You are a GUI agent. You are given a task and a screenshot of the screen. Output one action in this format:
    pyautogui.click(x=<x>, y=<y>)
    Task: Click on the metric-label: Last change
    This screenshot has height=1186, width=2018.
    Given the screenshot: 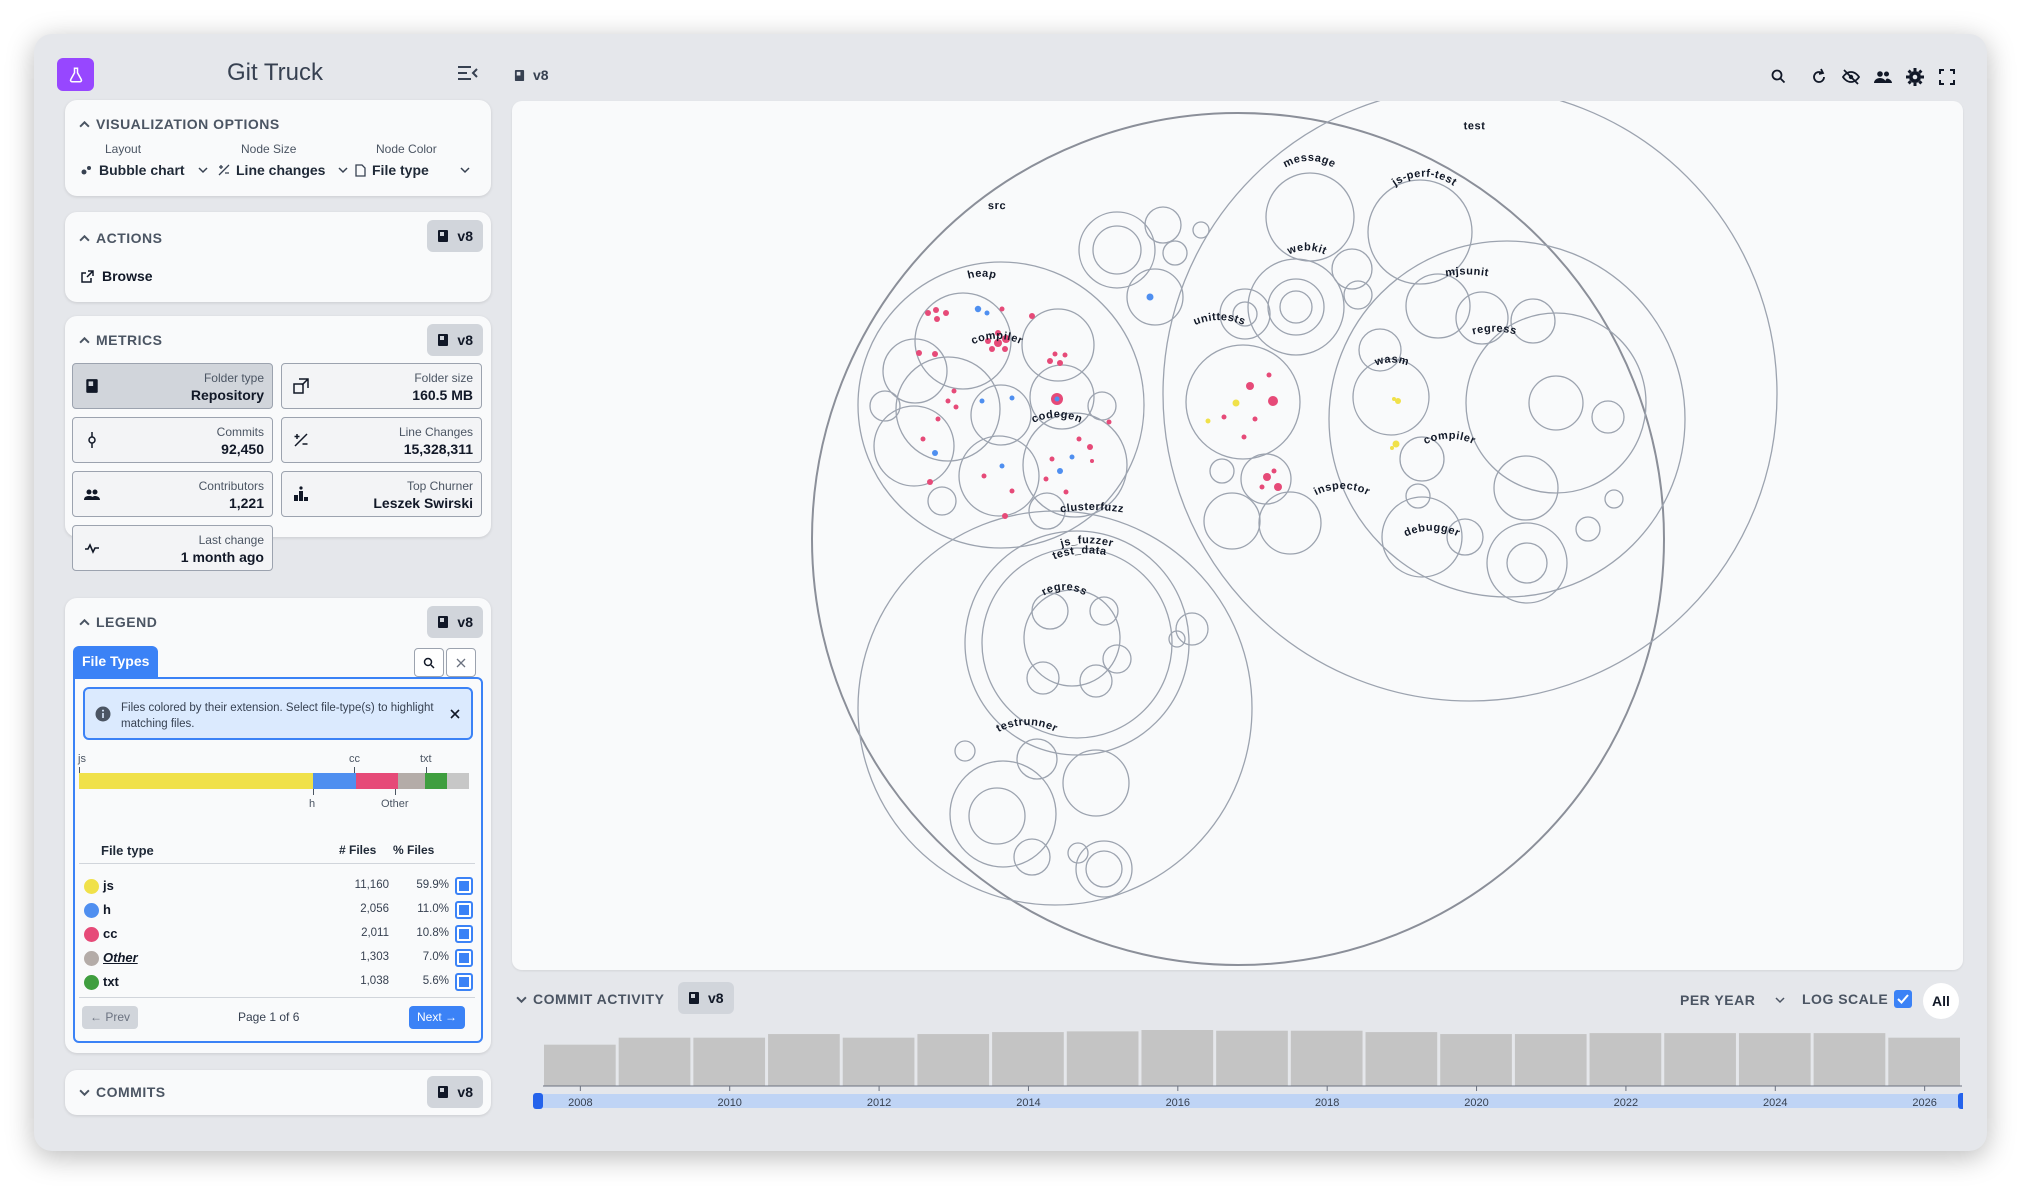 What is the action you would take?
    pyautogui.click(x=231, y=540)
    